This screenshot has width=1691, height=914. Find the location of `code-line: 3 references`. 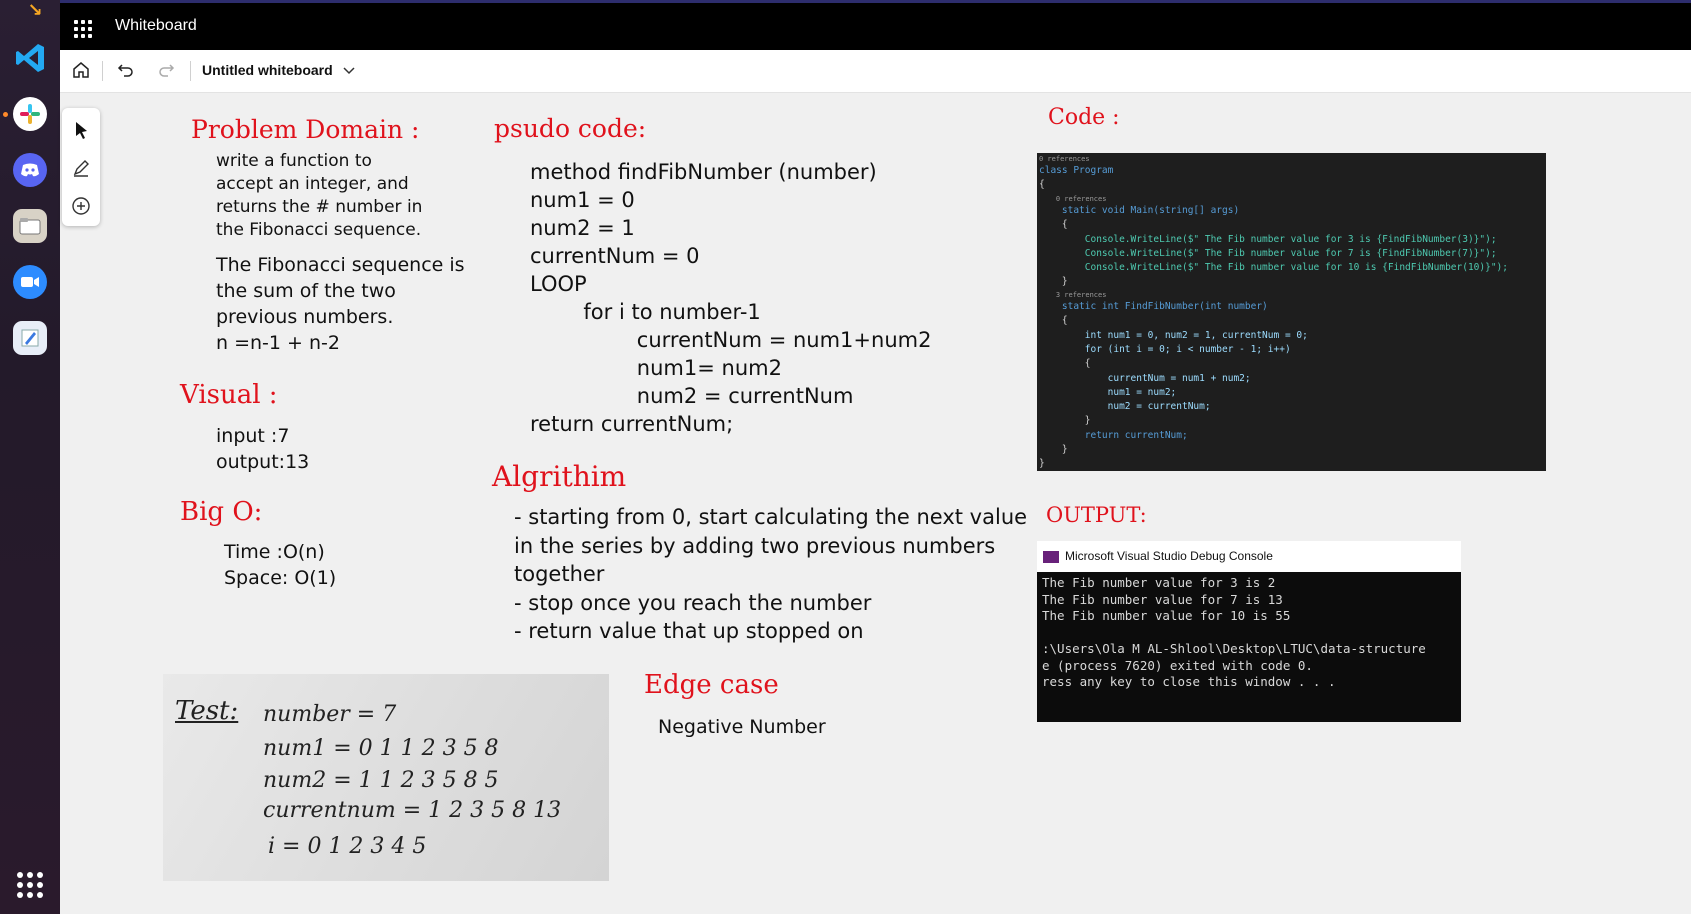

code-line: 3 references is located at coordinates (1073, 295).